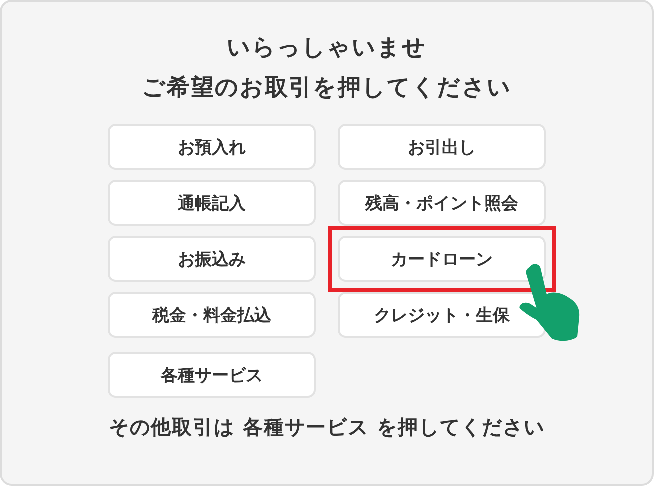 The image size is (654, 486). I want to click on title-text: ご希望のお取引を押してください, so click(327, 88).